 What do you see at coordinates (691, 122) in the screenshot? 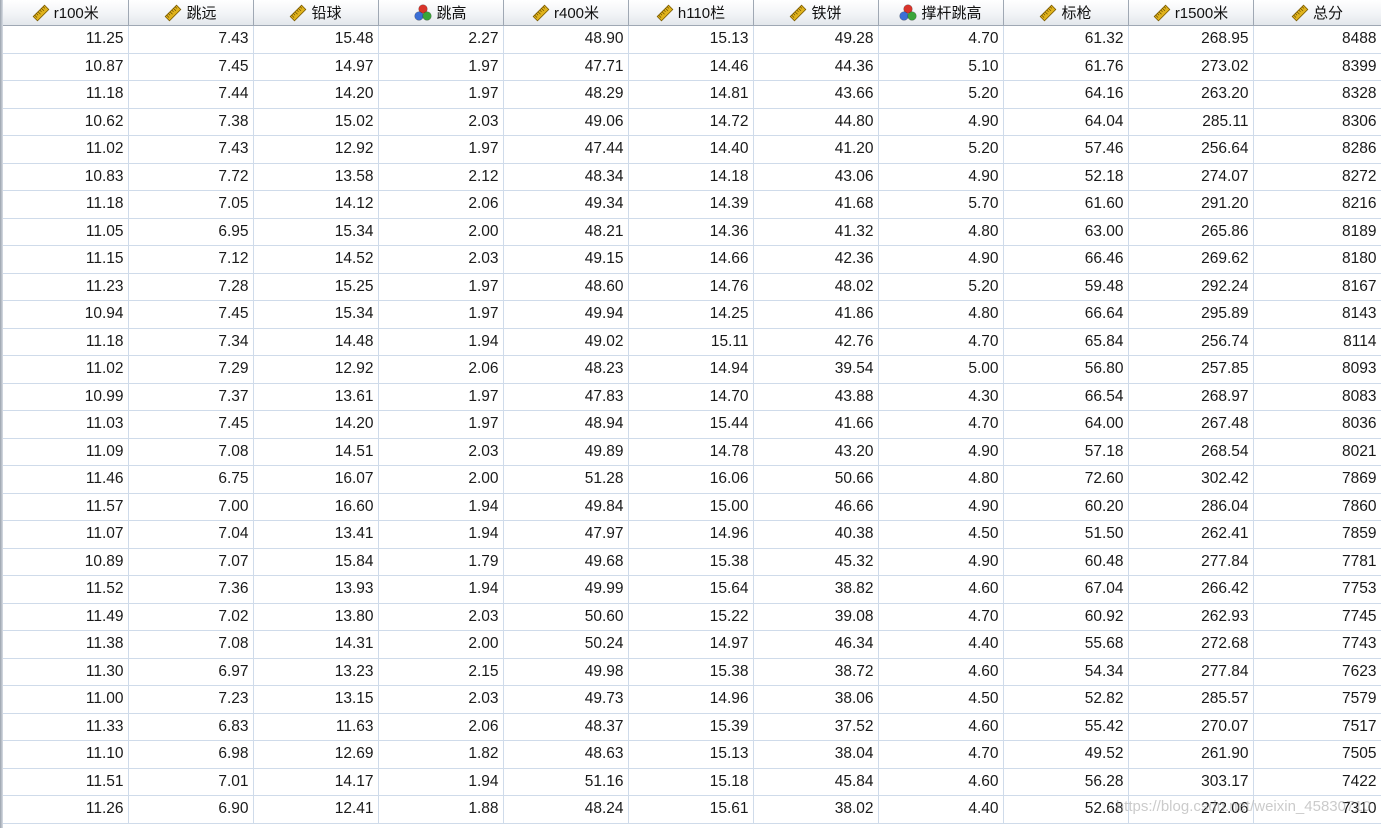
I see `table-cell: 14.72` at bounding box center [691, 122].